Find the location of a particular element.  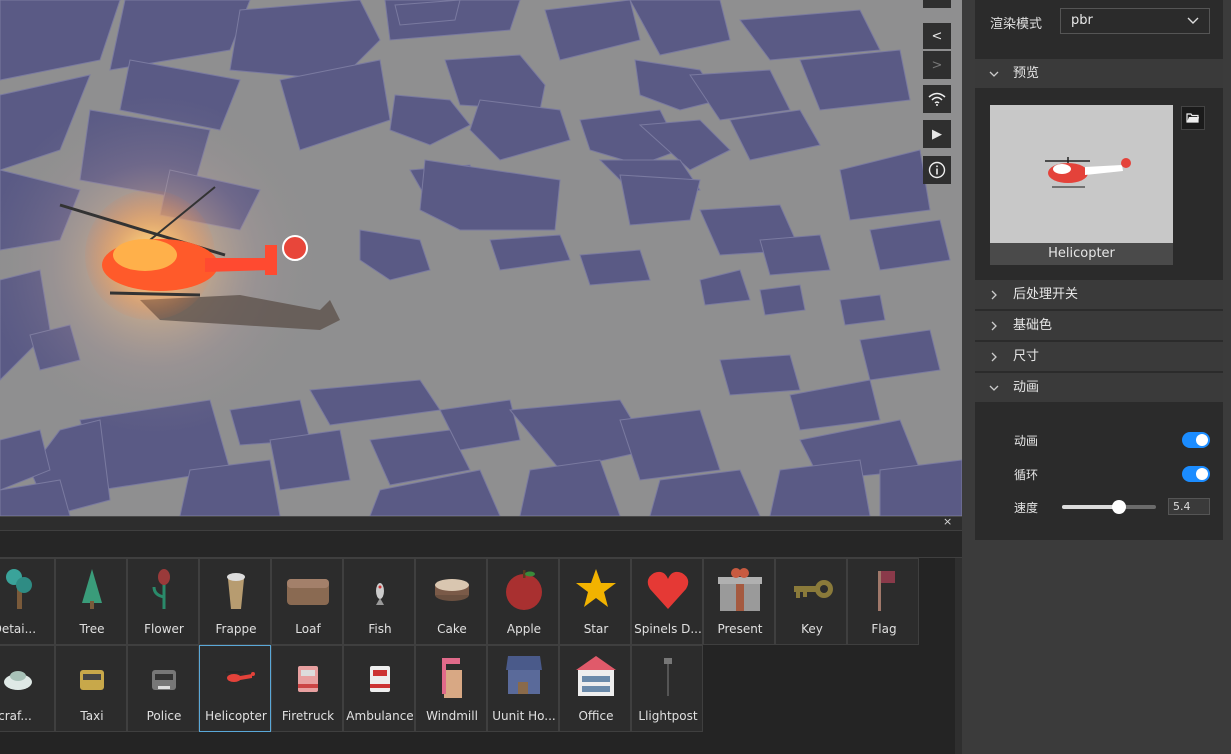

asset-tile-apple: Apple is located at coordinates (523, 601).